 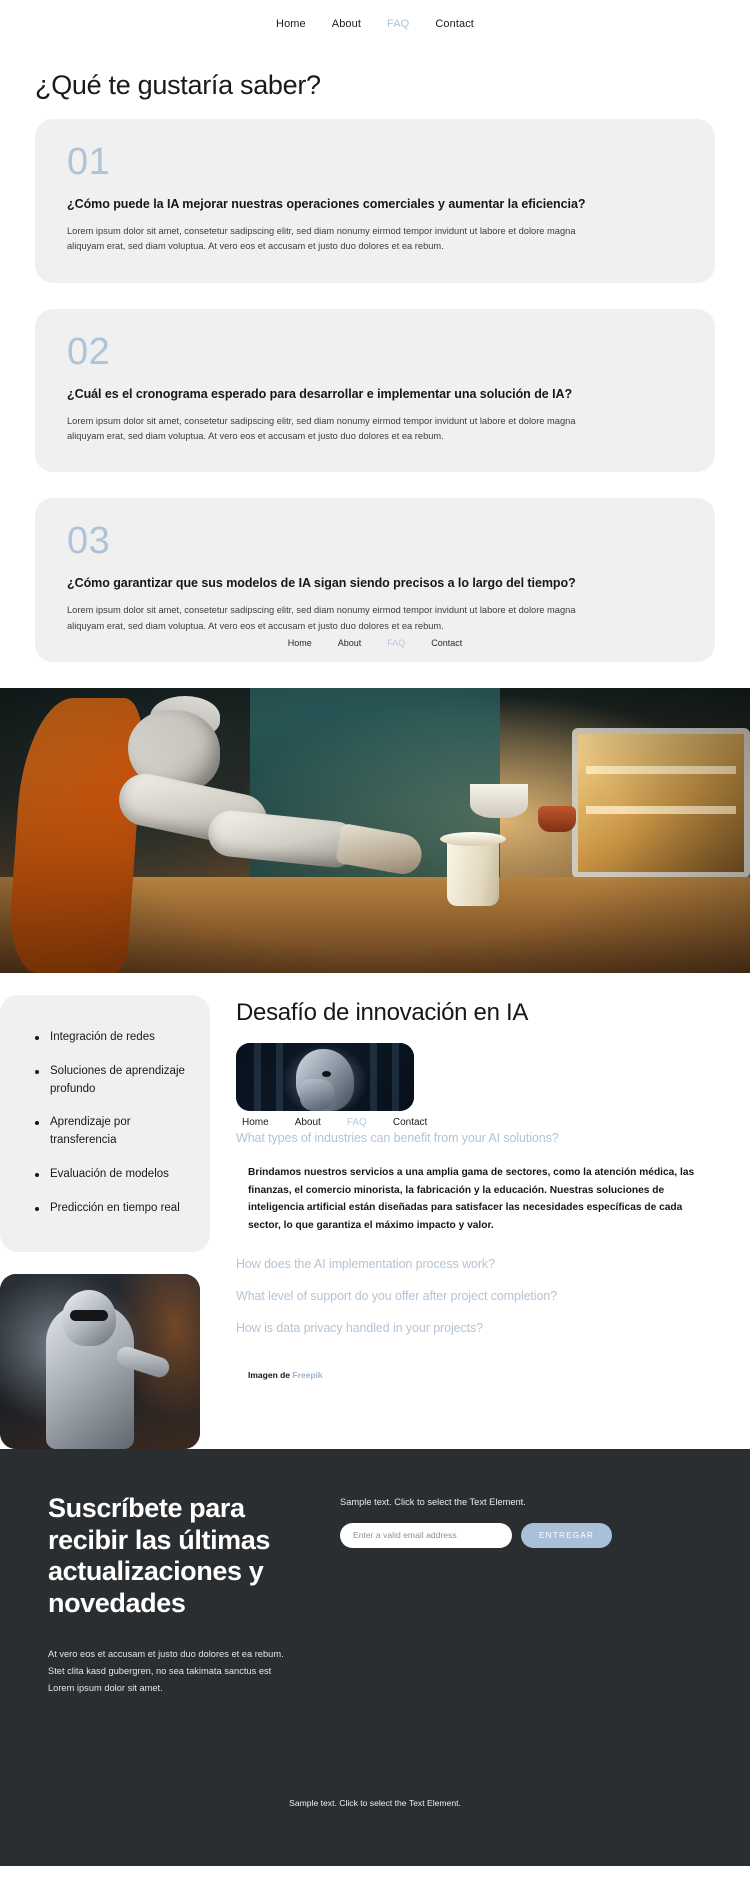 What do you see at coordinates (113, 1209) in the screenshot?
I see `list-item: Predicción en tiempo real` at bounding box center [113, 1209].